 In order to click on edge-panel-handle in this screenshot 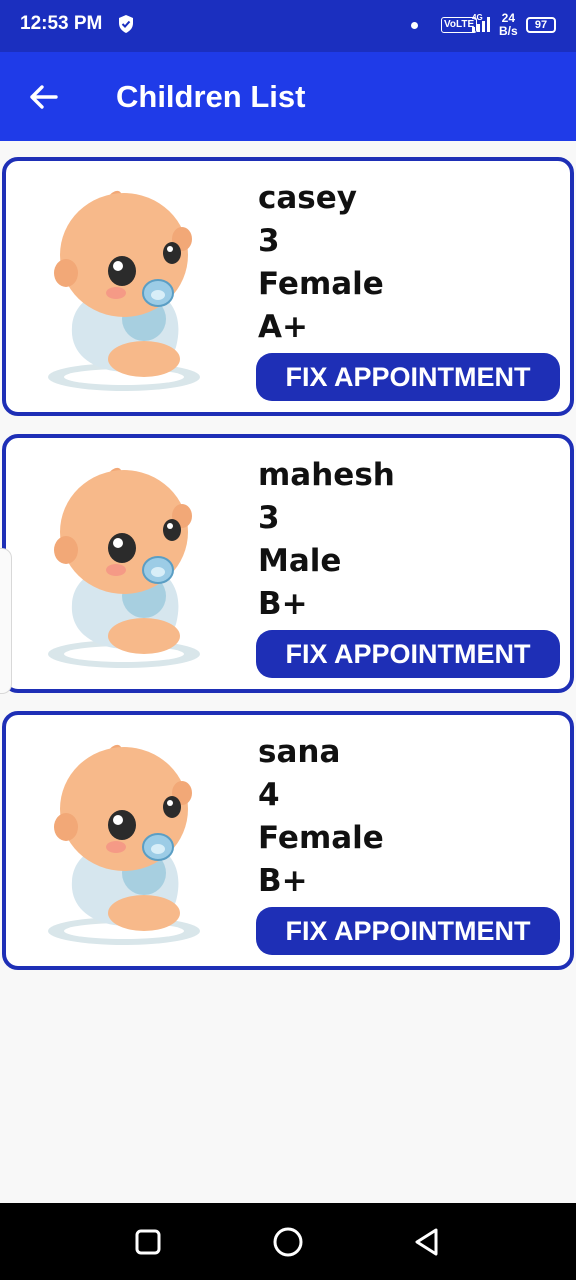, I will do `click(6, 621)`.